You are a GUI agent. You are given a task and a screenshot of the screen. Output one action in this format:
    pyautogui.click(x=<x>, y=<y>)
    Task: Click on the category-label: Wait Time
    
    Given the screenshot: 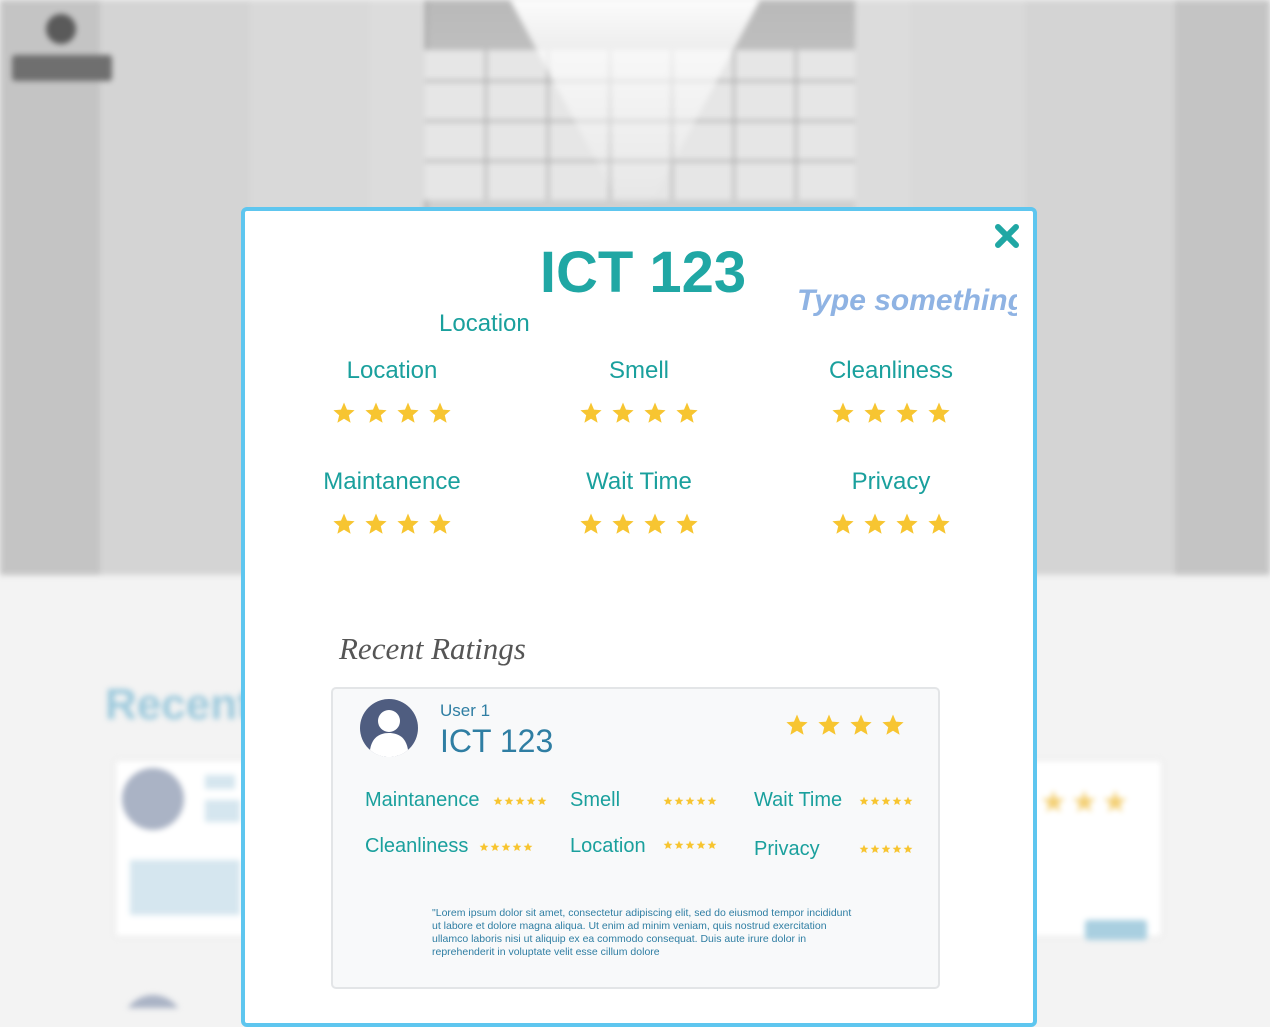 What is the action you would take?
    pyautogui.click(x=639, y=481)
    